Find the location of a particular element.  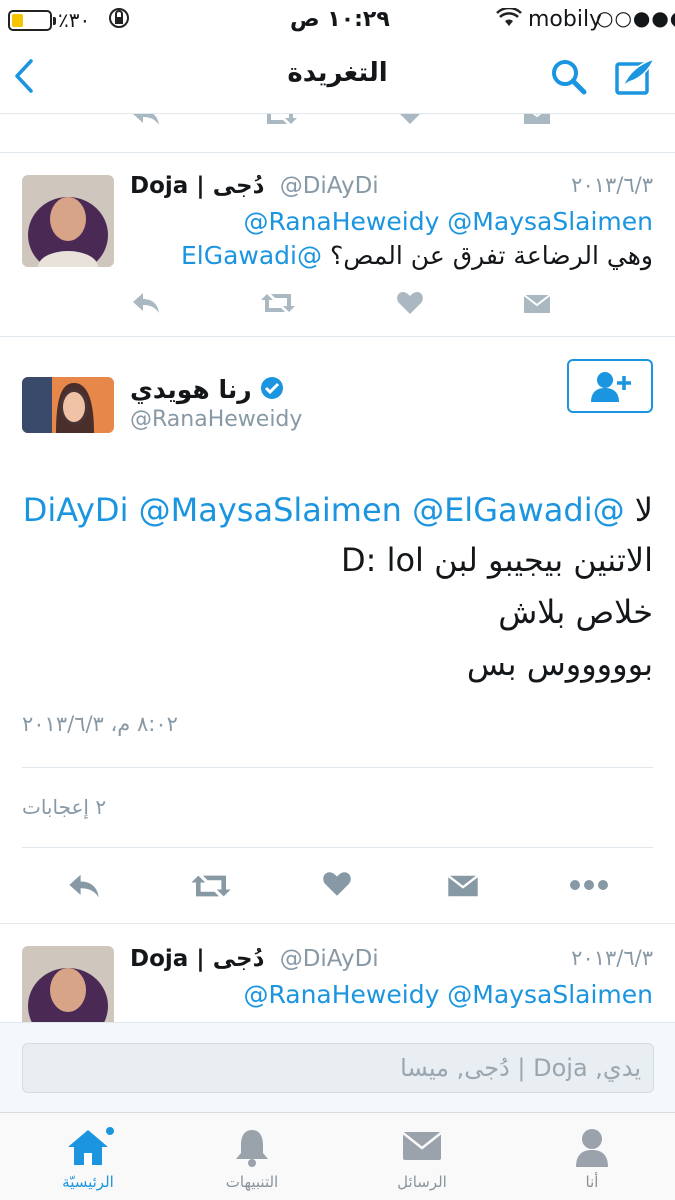

tab-messages: الرسائل is located at coordinates (422, 1156).